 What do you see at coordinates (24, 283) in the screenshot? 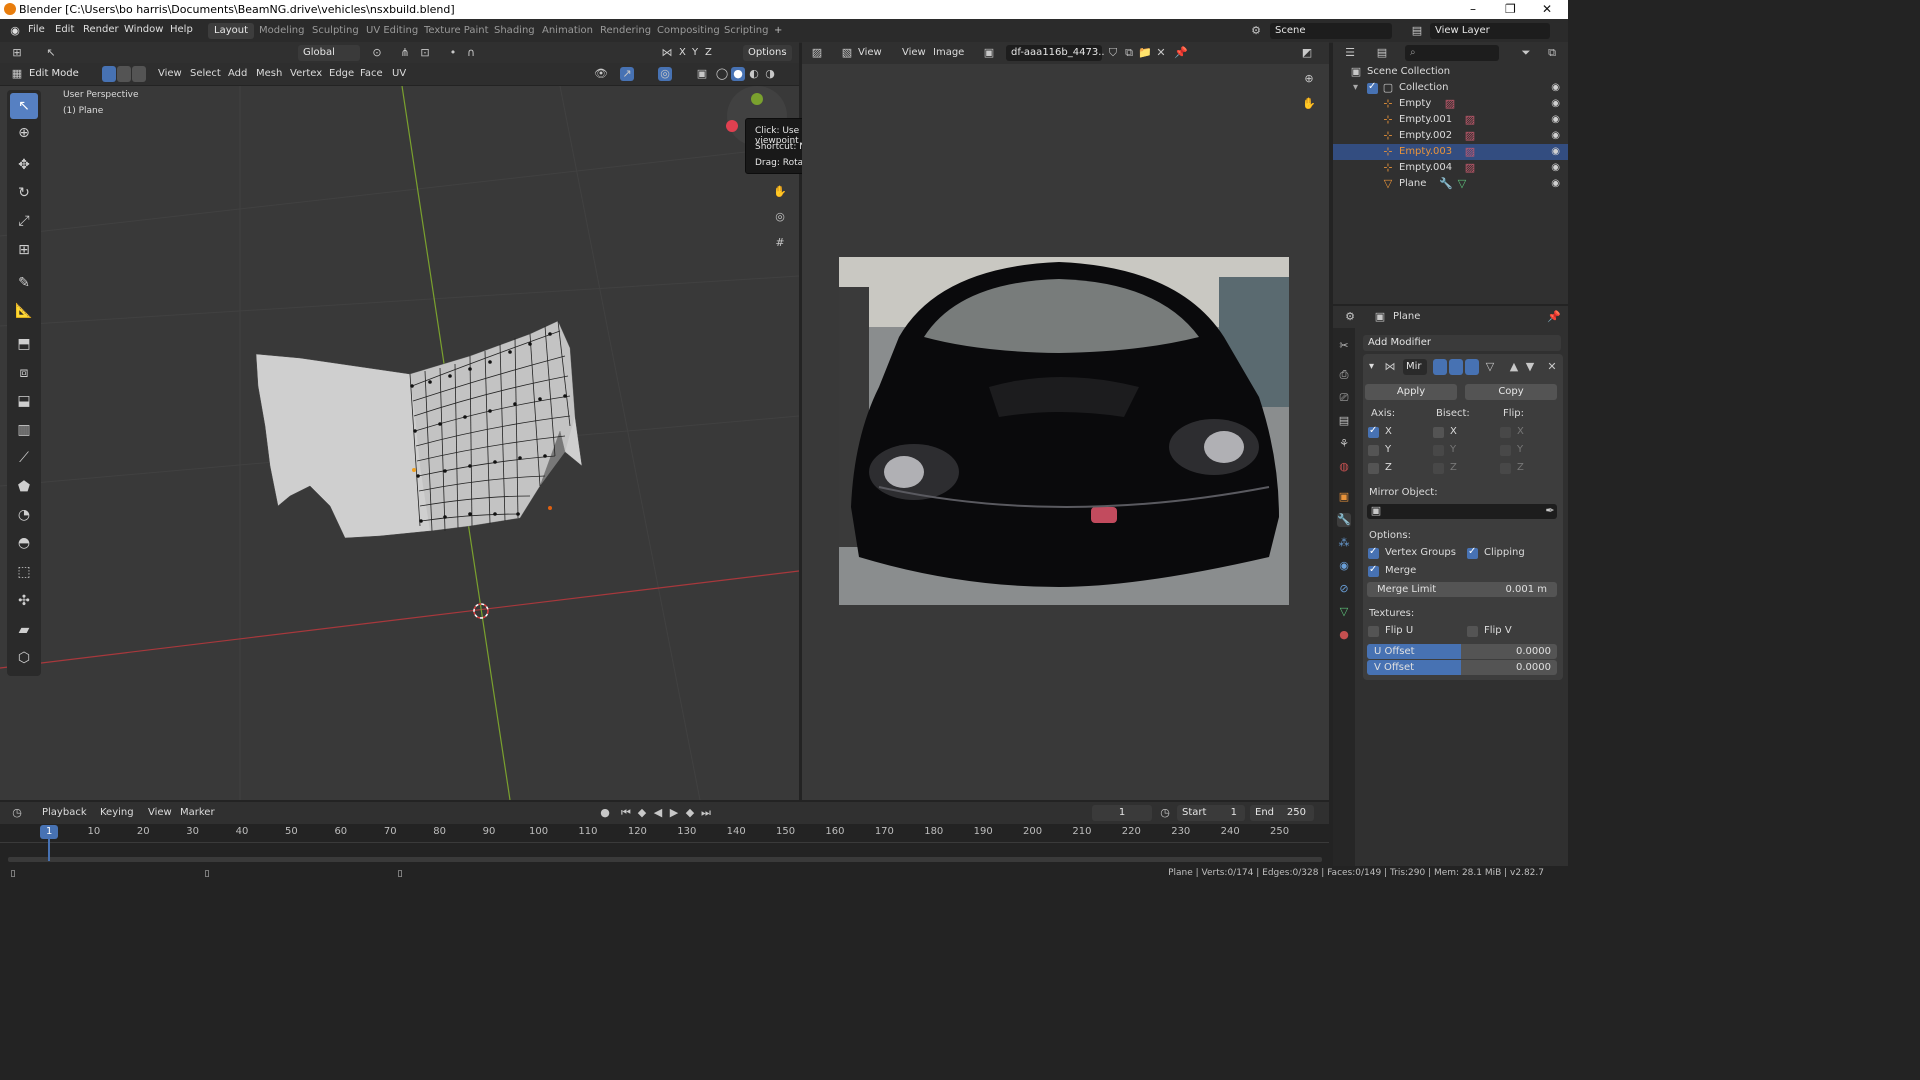
I see `annotate-tool-icon: ✎` at bounding box center [24, 283].